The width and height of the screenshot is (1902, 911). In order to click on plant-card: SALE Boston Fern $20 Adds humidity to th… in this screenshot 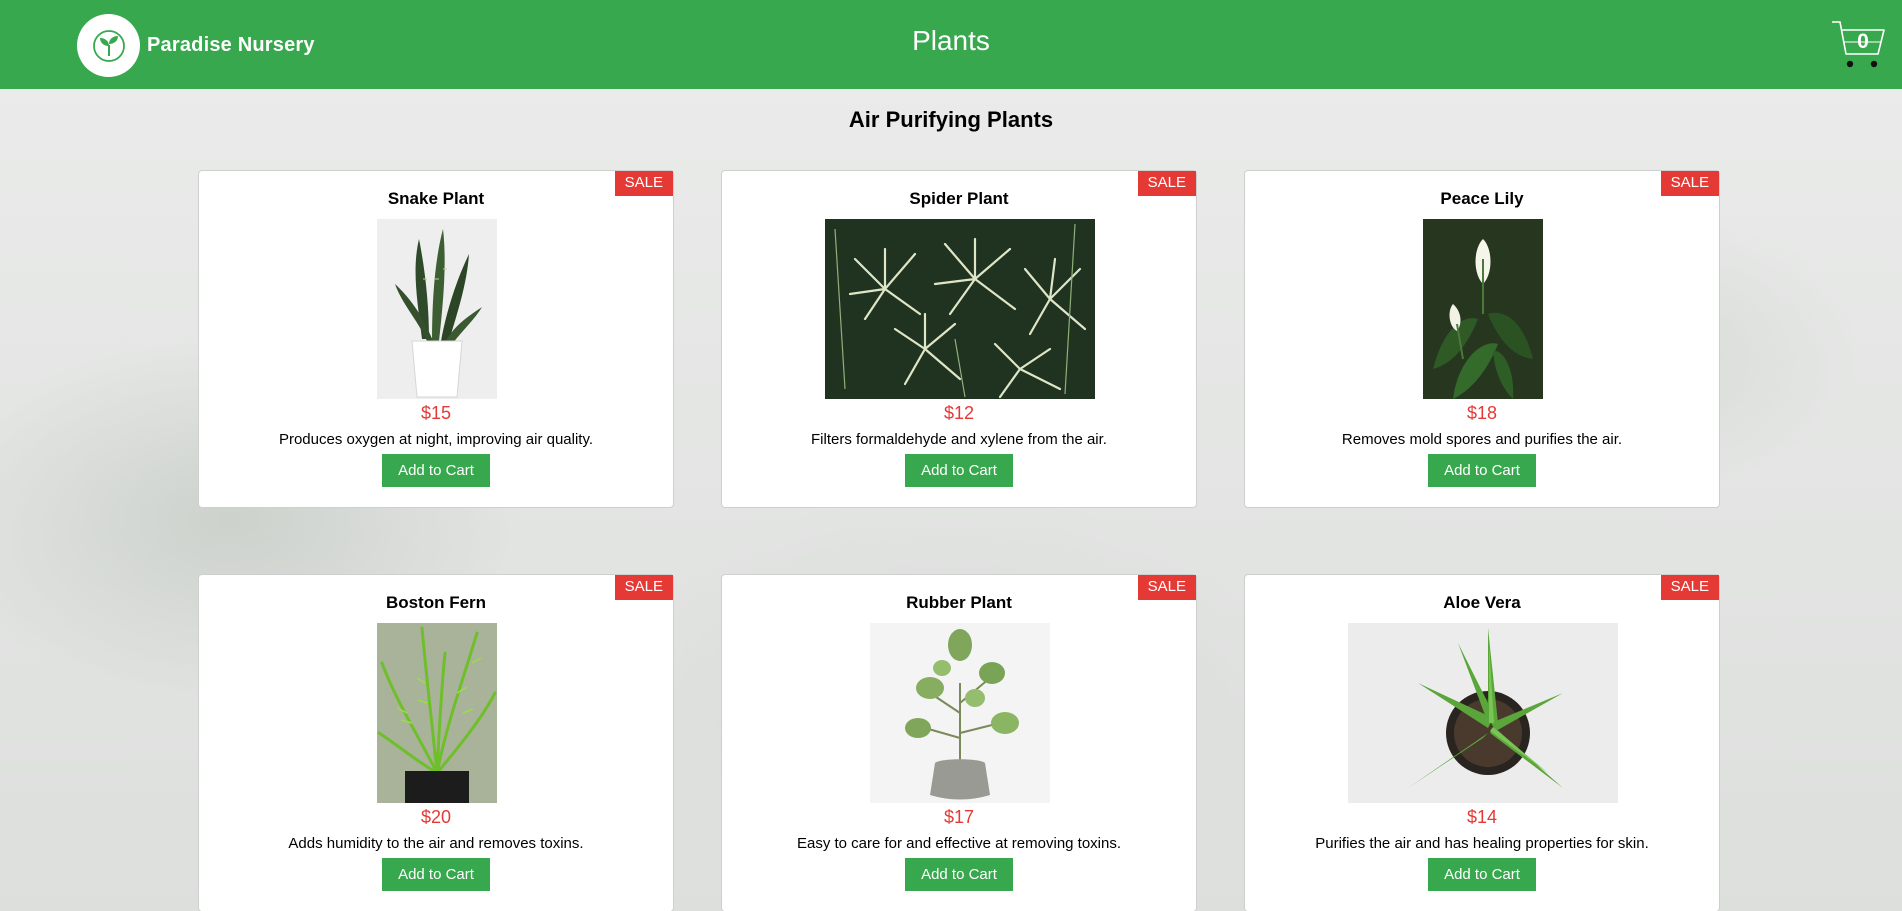, I will do `click(436, 742)`.